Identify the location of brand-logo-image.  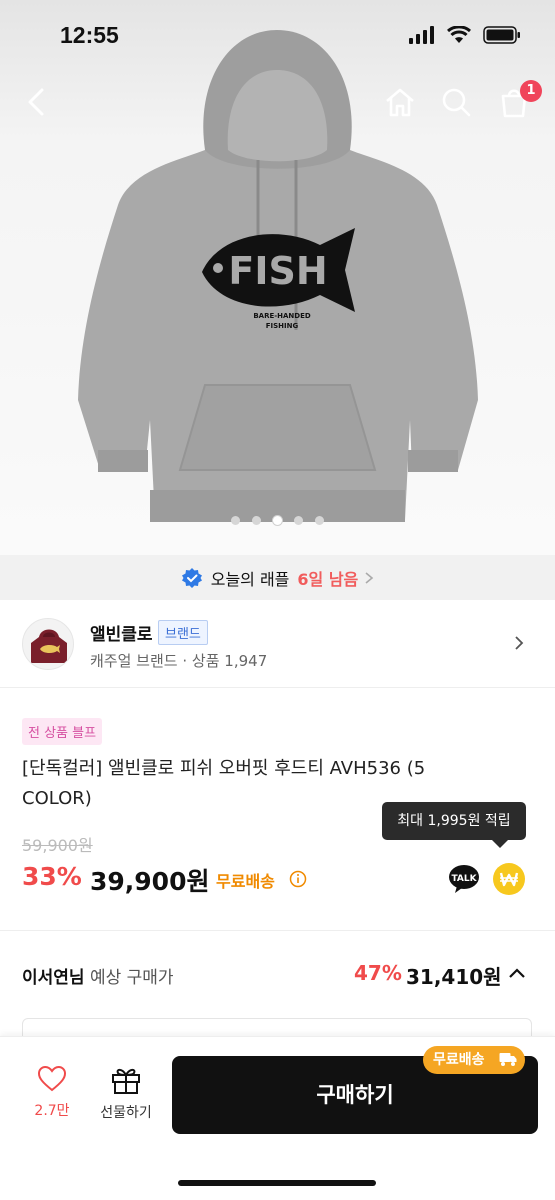
(49, 646).